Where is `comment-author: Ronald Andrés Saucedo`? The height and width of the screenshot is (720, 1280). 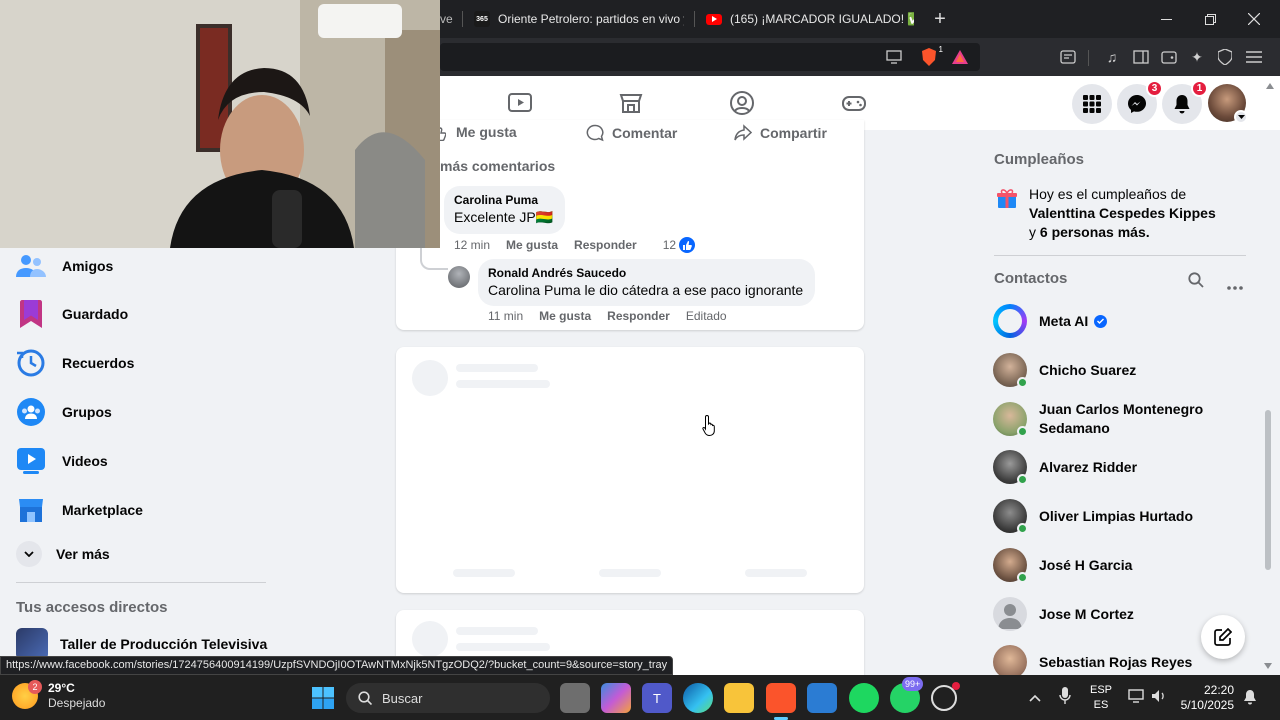 comment-author: Ronald Andrés Saucedo is located at coordinates (645, 273).